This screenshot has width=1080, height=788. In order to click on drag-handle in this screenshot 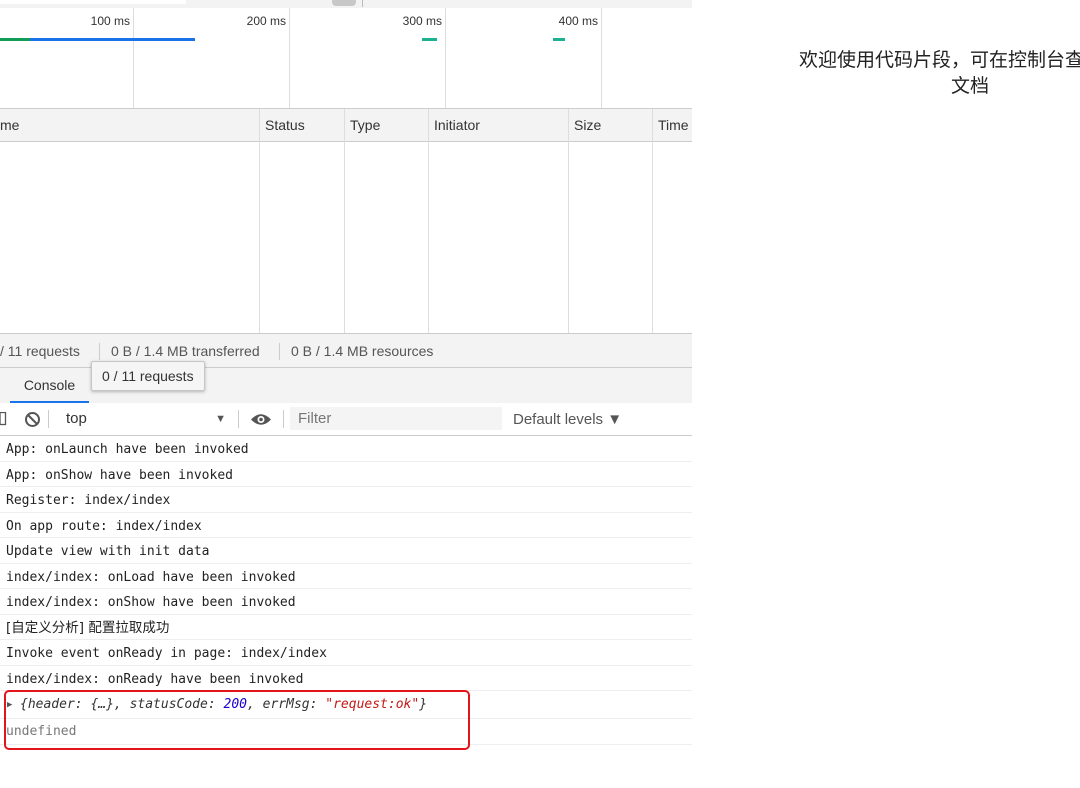, I will do `click(344, 3)`.